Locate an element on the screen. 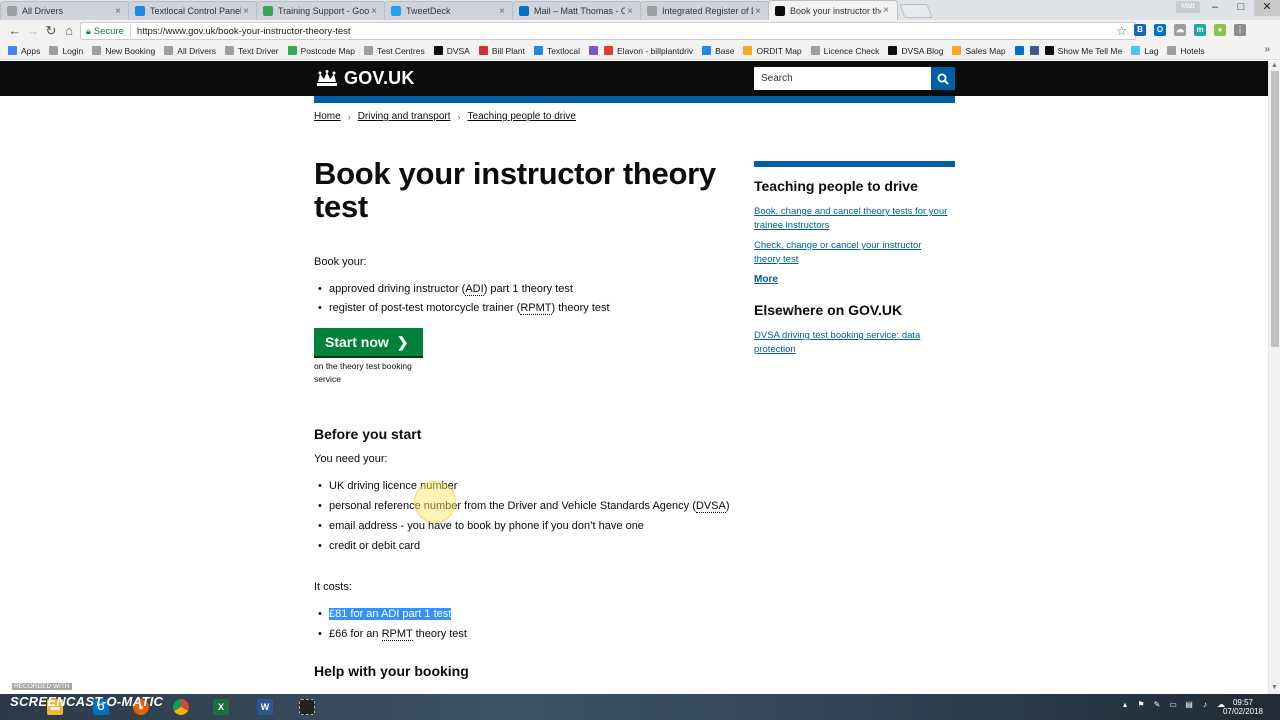  clock-time: 09:57 is located at coordinates (1243, 702).